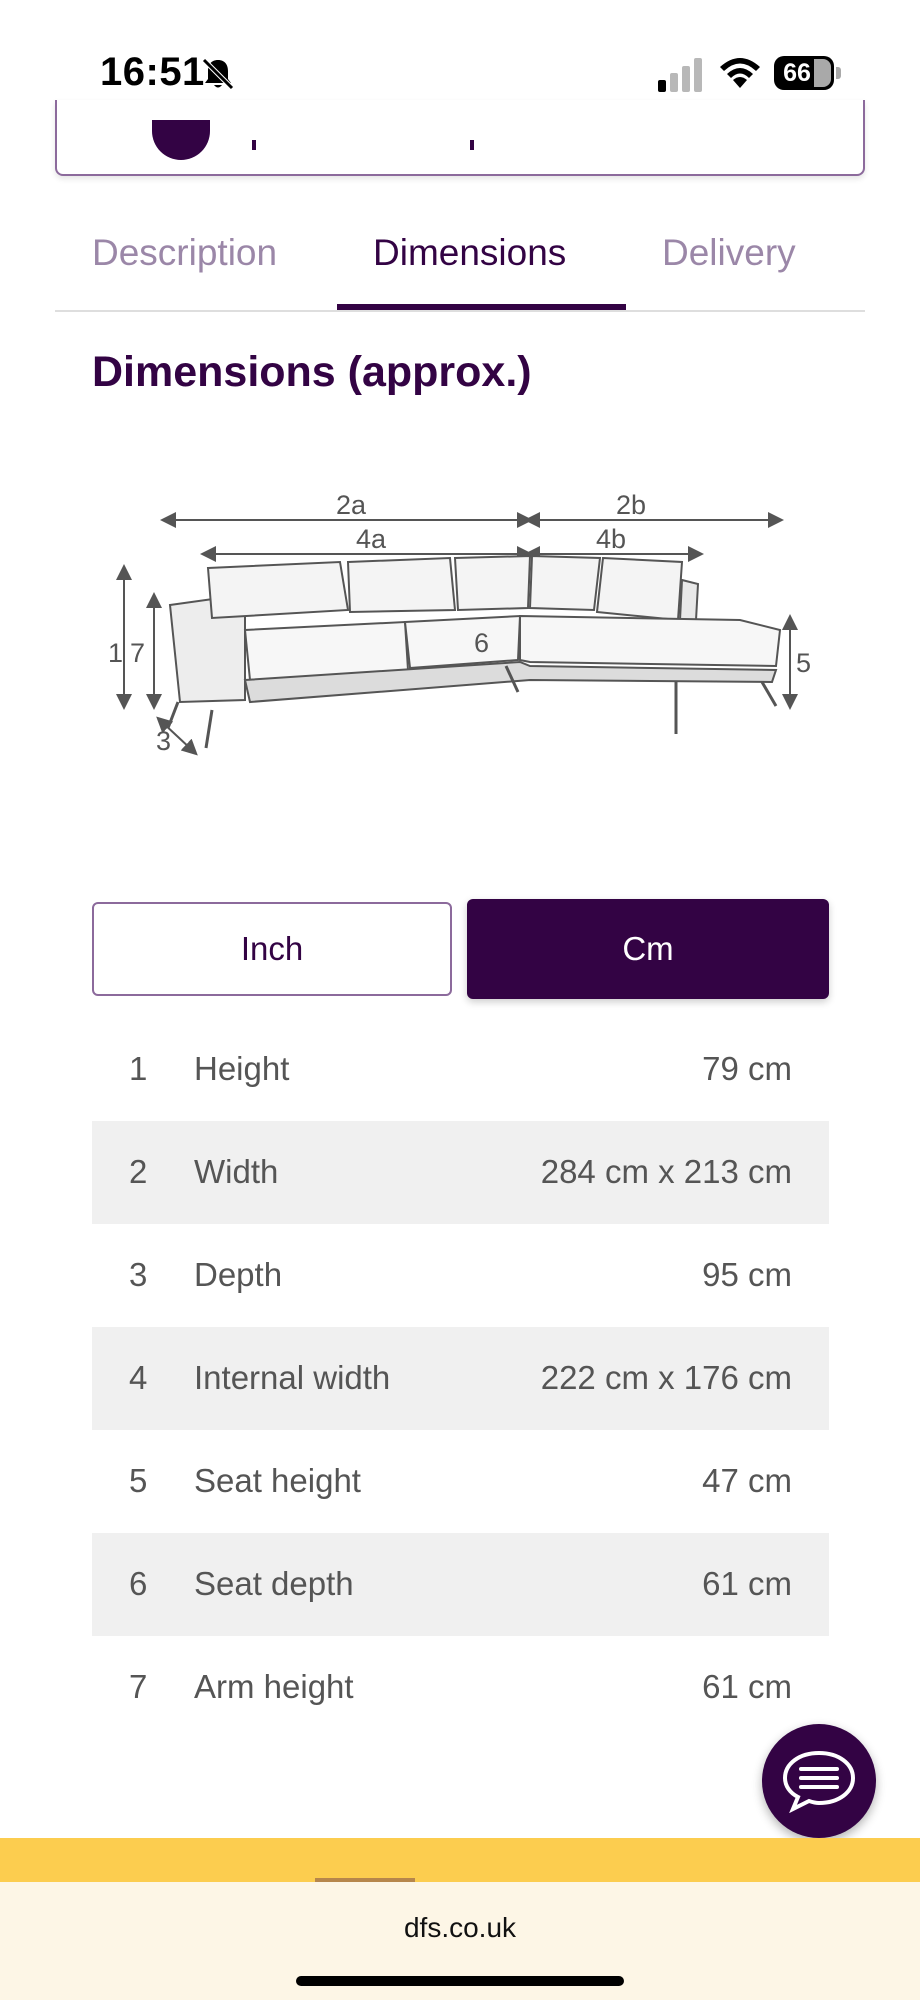 Image resolution: width=920 pixels, height=2000 pixels. What do you see at coordinates (460, 1584) in the screenshot?
I see `table-row: 6 Seat depth 61 cm` at bounding box center [460, 1584].